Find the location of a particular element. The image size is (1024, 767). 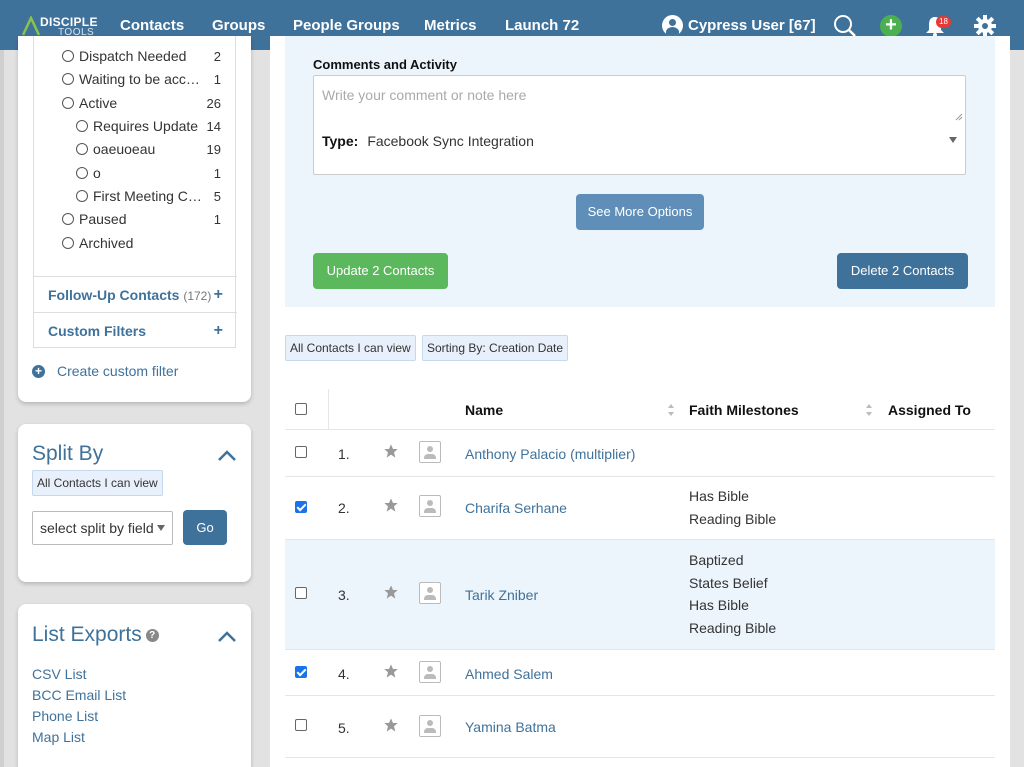

map-list-link: Map List is located at coordinates (58, 737).